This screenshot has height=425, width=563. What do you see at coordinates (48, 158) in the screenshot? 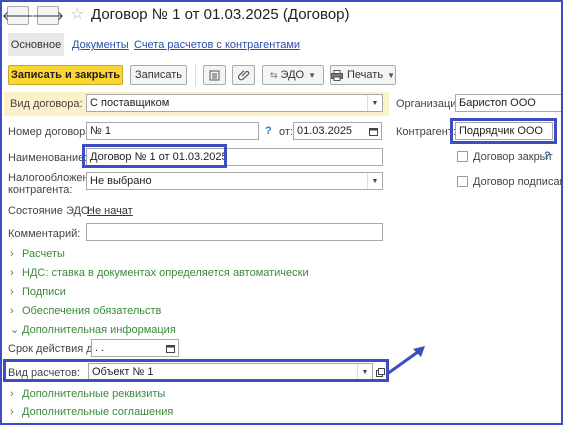
I see `name-label: Наименование:` at bounding box center [48, 158].